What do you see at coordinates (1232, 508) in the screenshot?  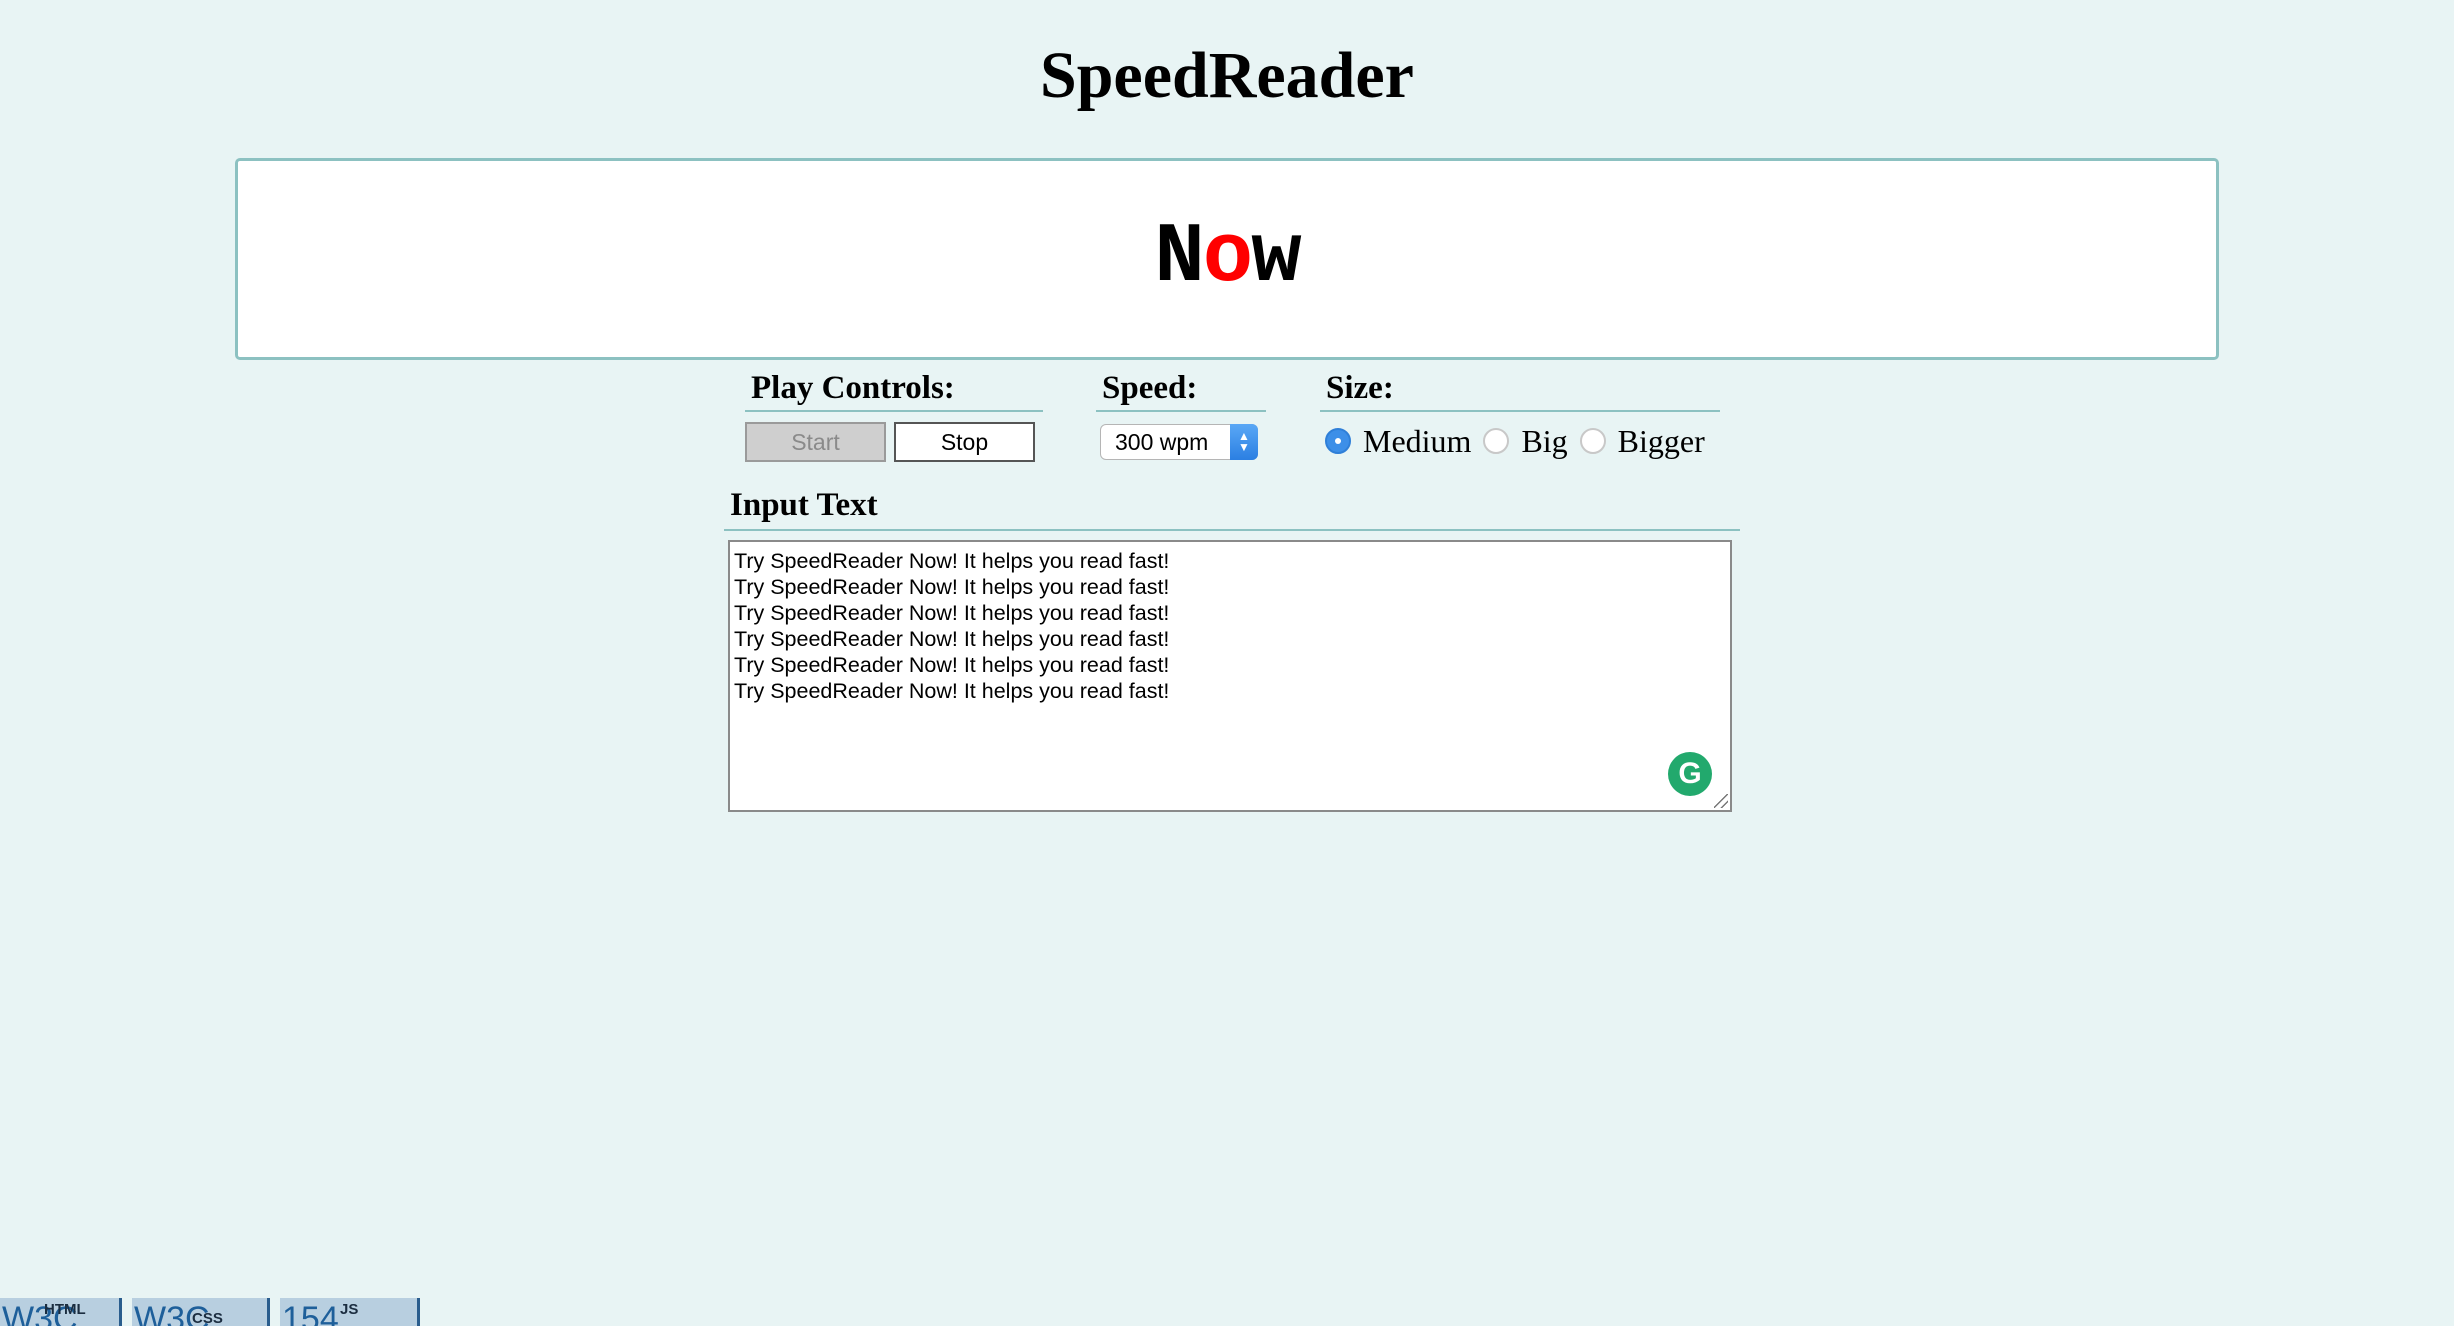 I see `input-text-heading: Input Text` at bounding box center [1232, 508].